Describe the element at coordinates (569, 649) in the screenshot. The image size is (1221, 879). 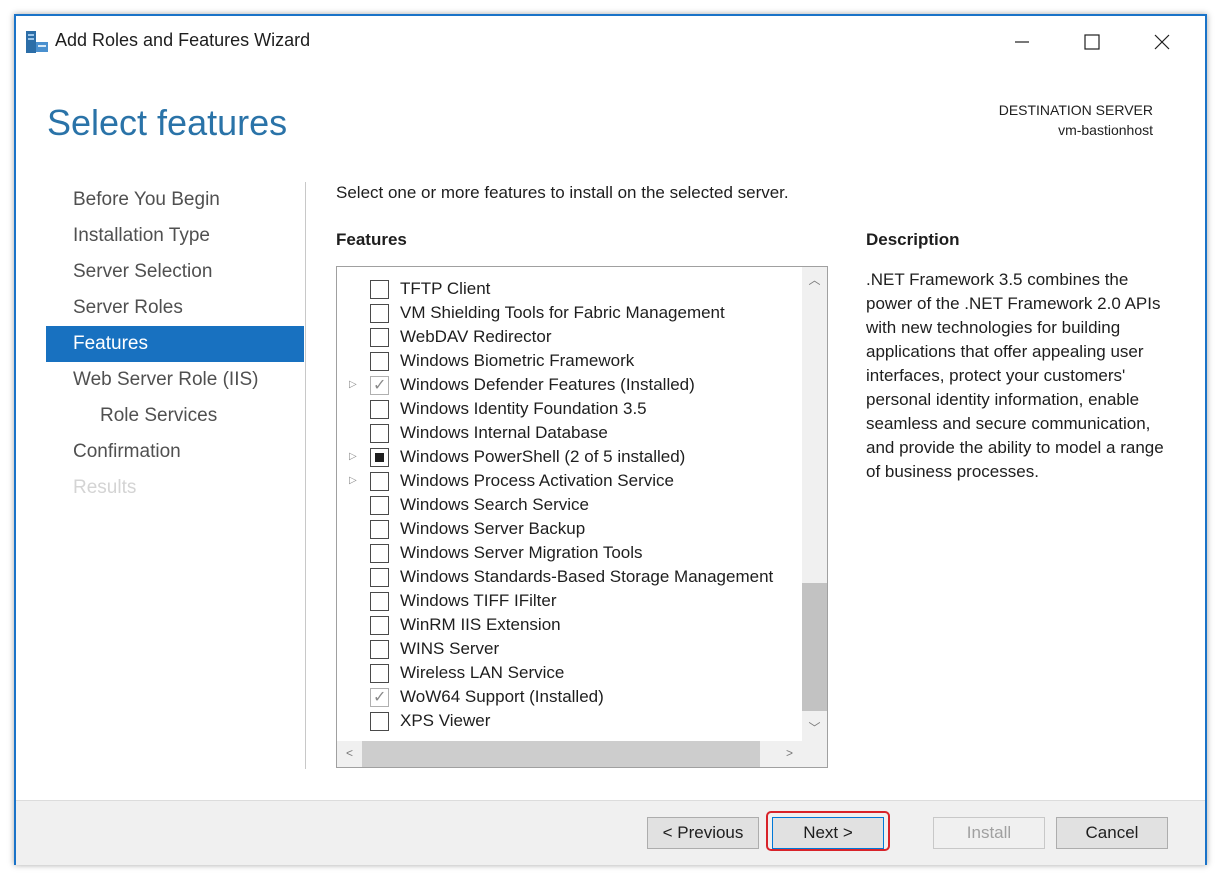
I see `feature-row: WINS Server` at that location.